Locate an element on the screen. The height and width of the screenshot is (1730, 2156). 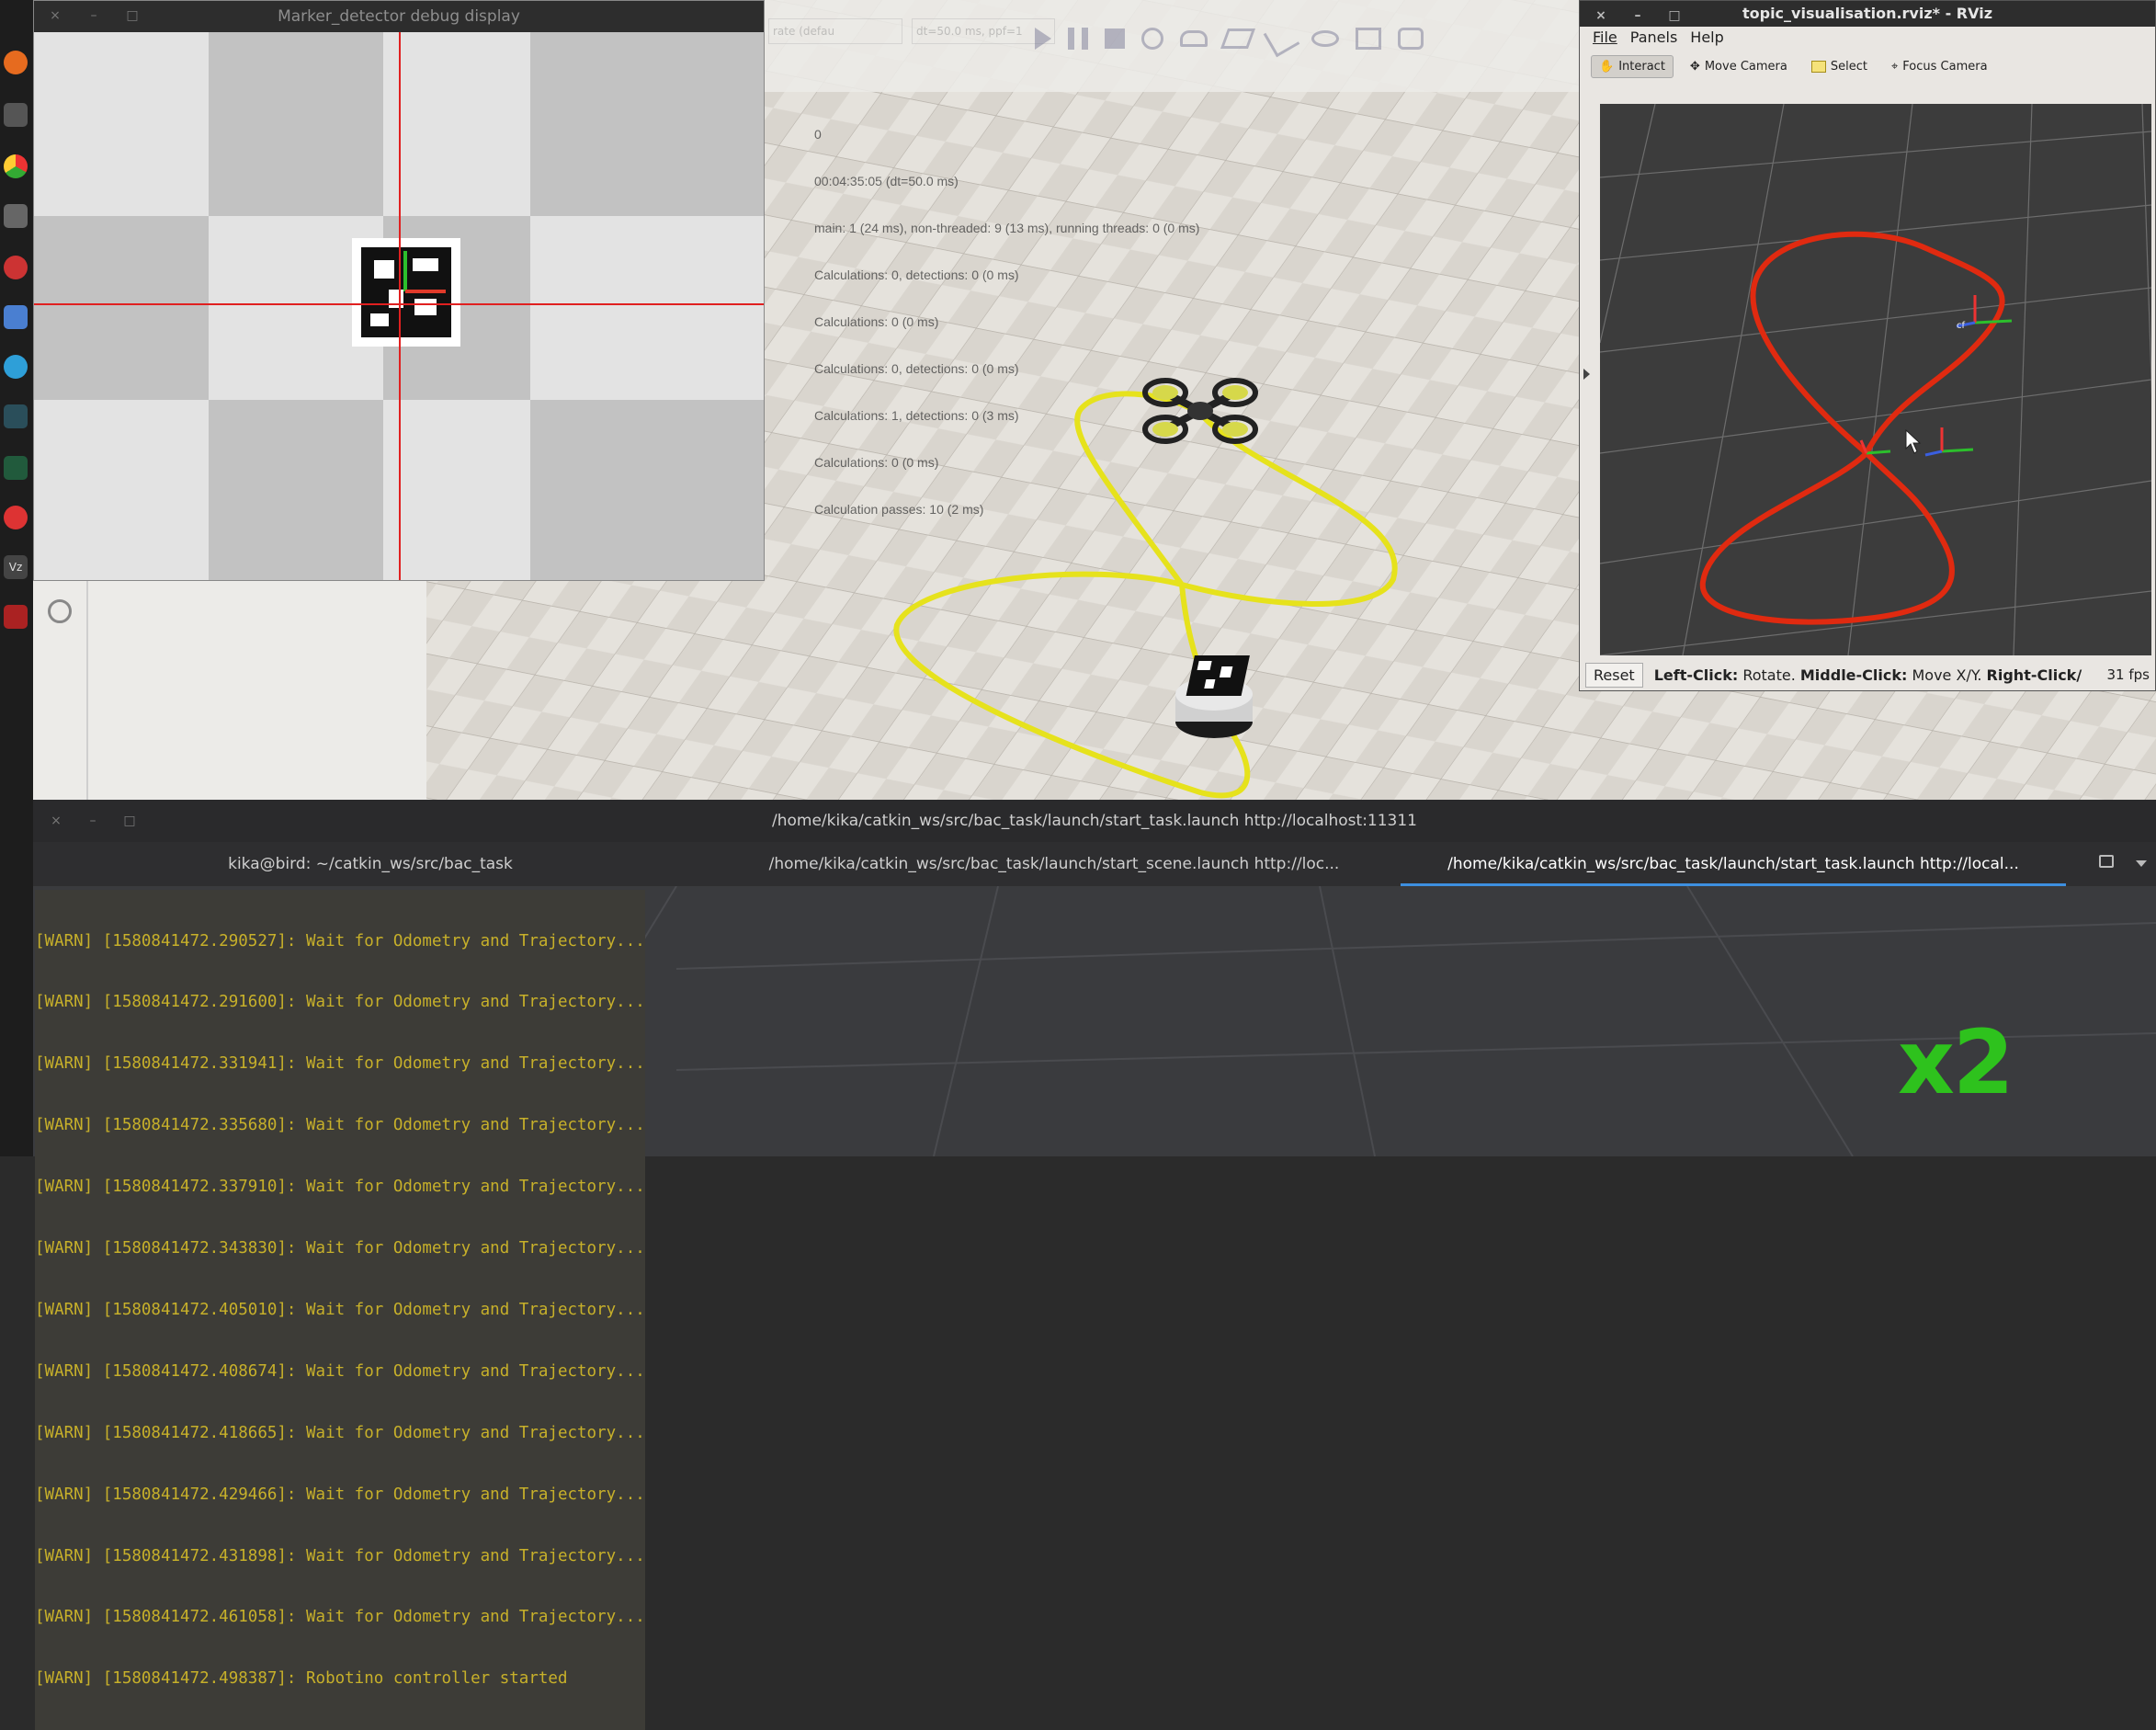
marker-detector-window: × – □ Marker_detector debug display is located at coordinates (399, 290).